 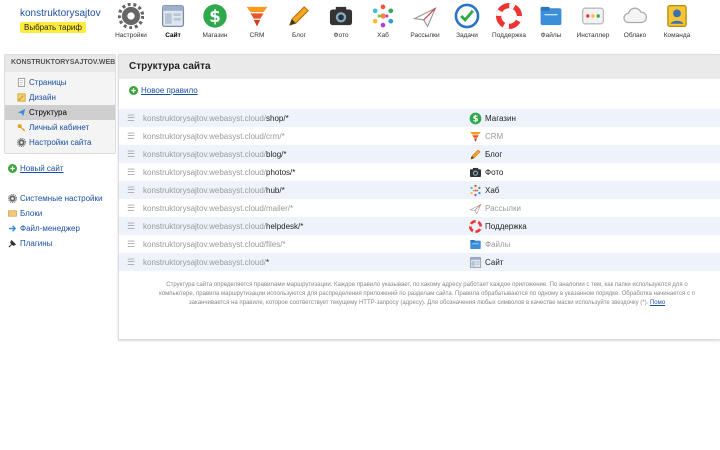 What do you see at coordinates (492, 190) in the screenshot?
I see `rule-app-name: Хаб` at bounding box center [492, 190].